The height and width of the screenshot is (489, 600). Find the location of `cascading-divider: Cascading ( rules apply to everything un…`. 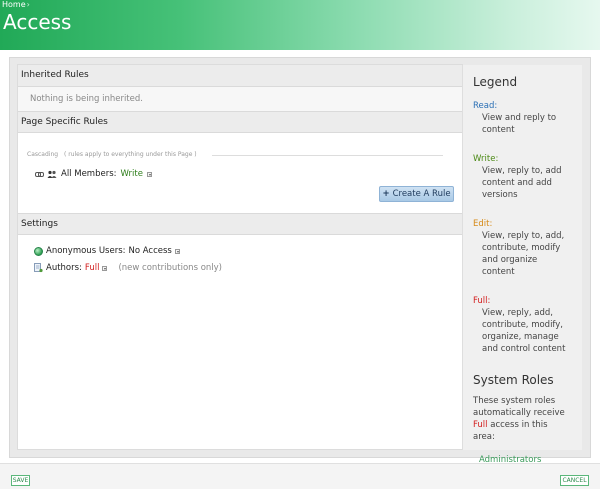

cascading-divider: Cascading ( rules apply to everything un… is located at coordinates (235, 156).